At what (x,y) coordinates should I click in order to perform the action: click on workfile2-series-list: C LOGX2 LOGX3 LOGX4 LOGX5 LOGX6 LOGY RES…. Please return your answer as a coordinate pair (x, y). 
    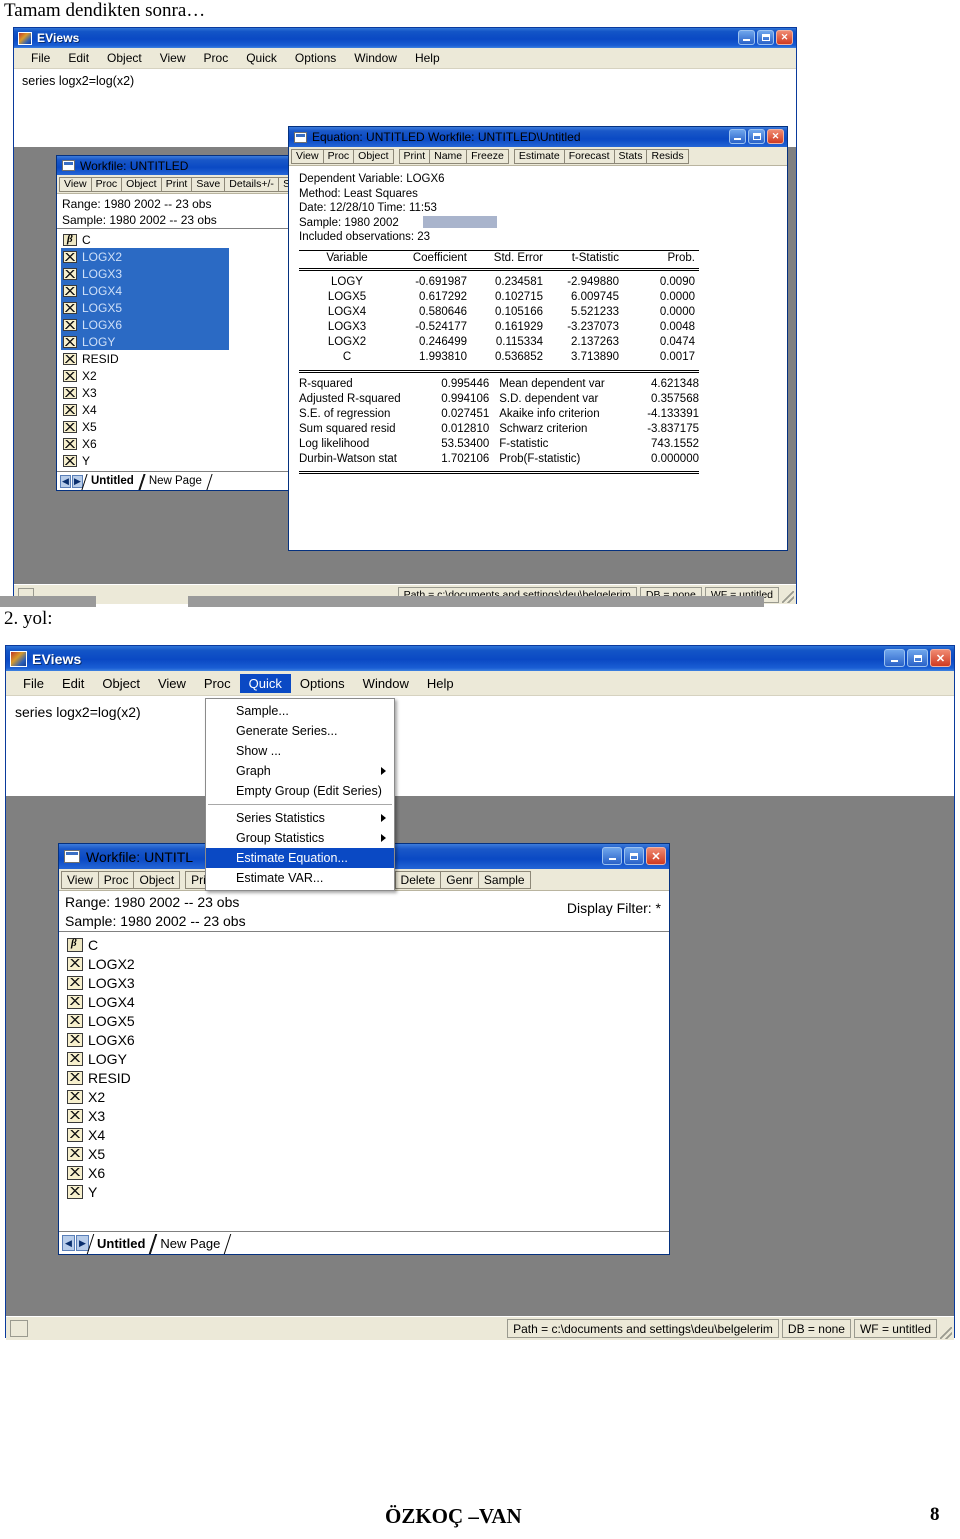
    Looking at the image, I should click on (364, 1066).